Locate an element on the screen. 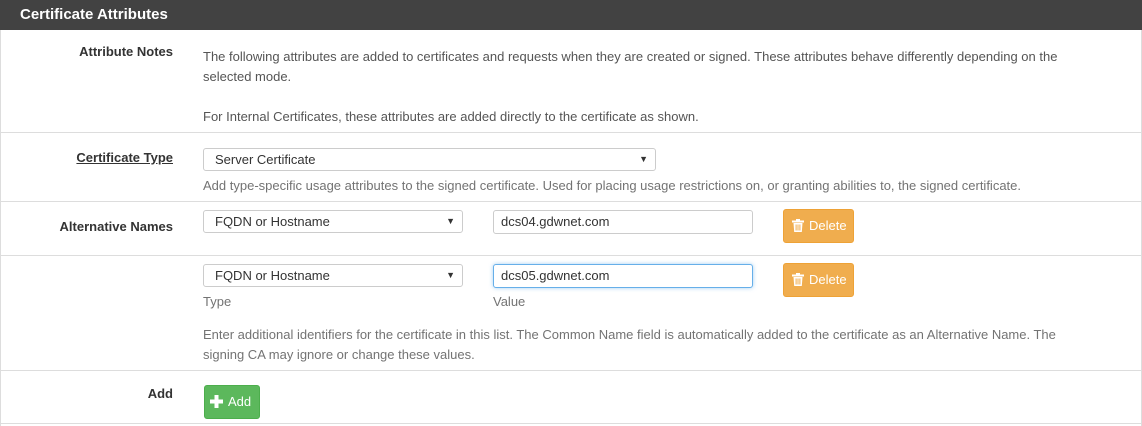  alt-name-type-select-2: FQDN or Hostname ▼ is located at coordinates (333, 275).